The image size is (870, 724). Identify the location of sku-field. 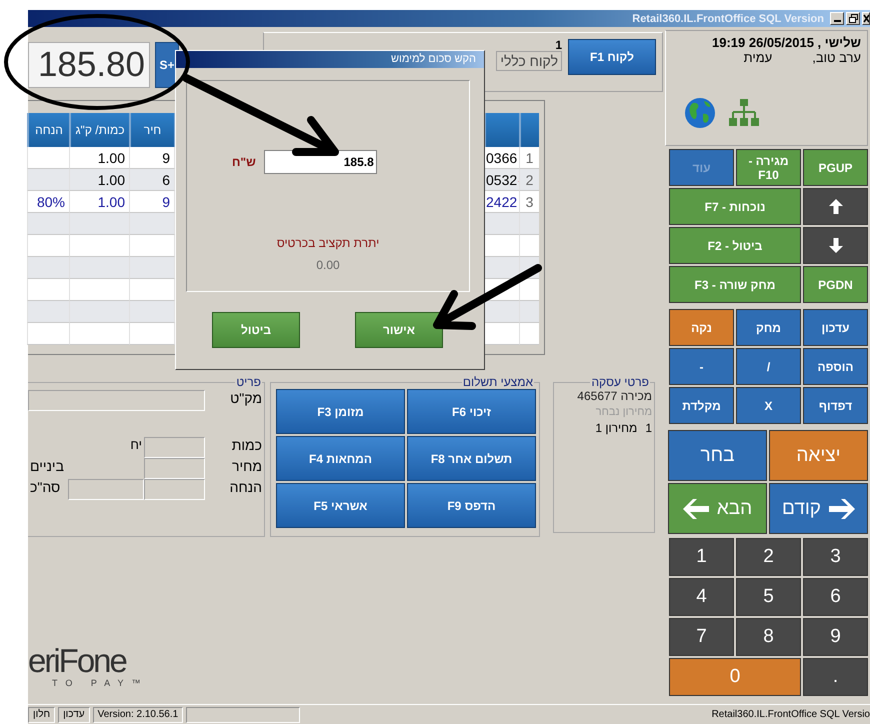
(116, 400).